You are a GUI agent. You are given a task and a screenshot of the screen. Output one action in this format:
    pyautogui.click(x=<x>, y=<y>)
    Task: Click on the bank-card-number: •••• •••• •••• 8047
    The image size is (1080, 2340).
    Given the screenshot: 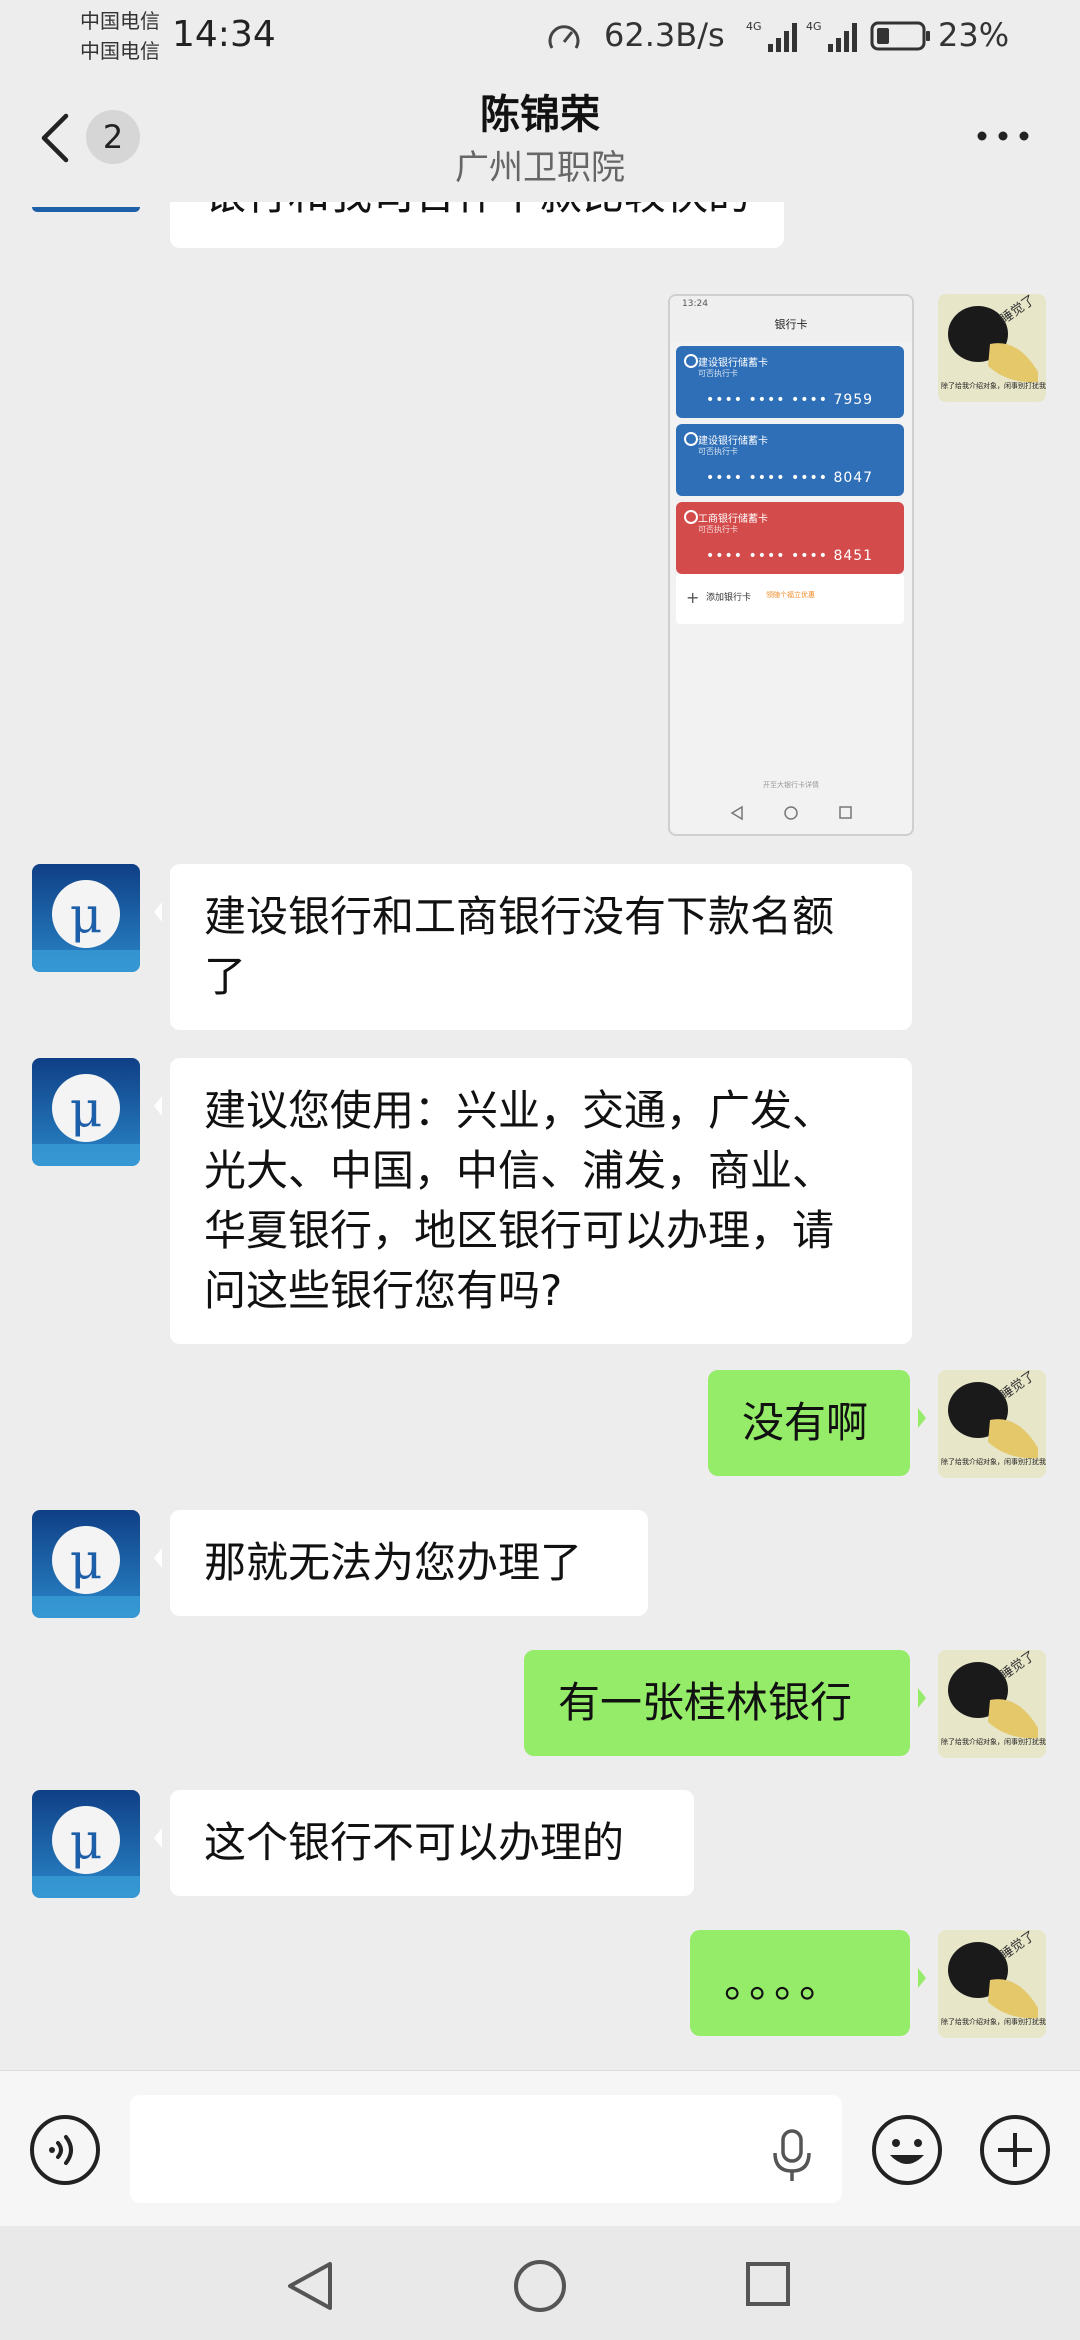 What is the action you would take?
    pyautogui.click(x=790, y=478)
    